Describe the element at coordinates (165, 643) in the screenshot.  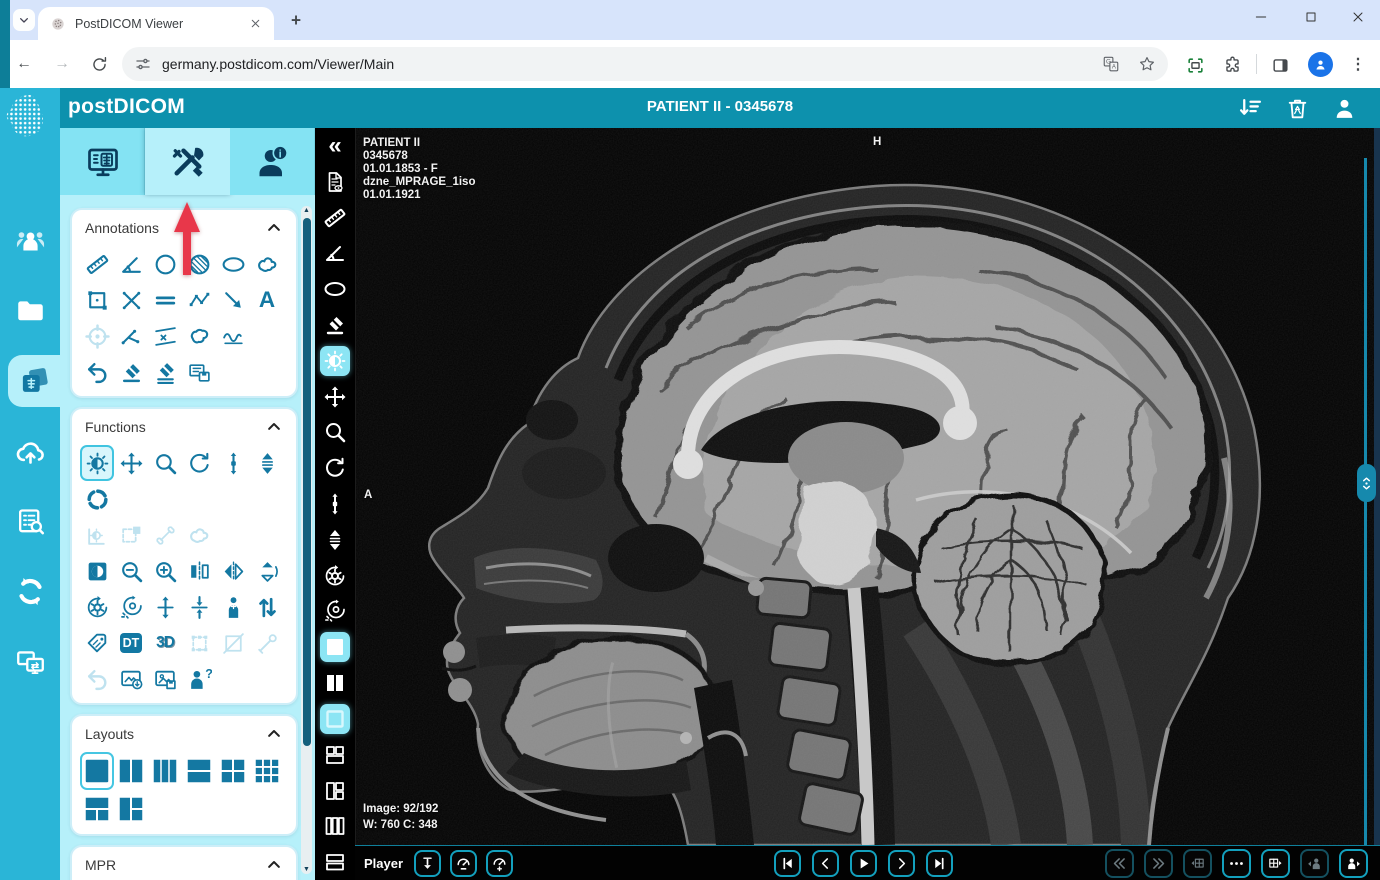
I see `three-d-tool: 3D` at that location.